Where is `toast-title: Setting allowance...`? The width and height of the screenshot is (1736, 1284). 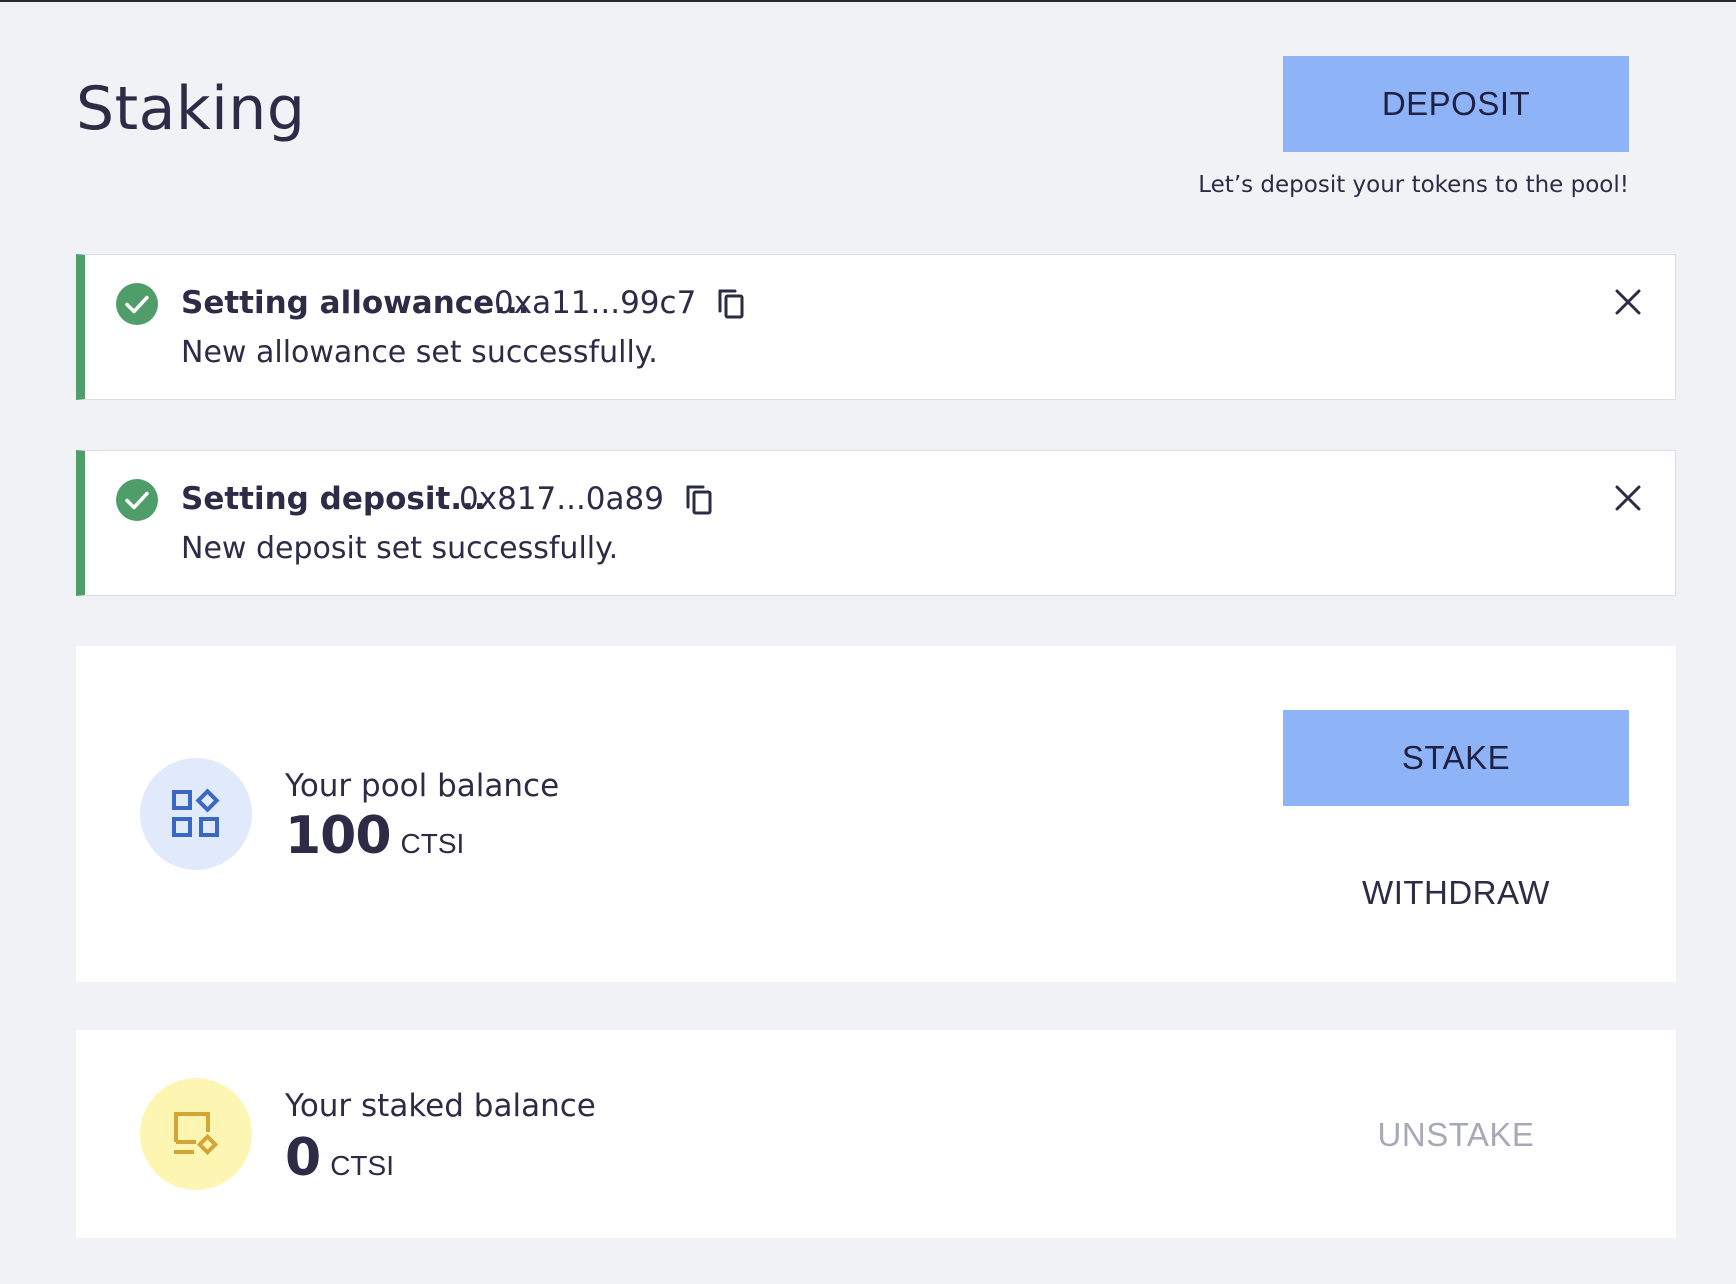
toast-title: Setting allowance... is located at coordinates (355, 303).